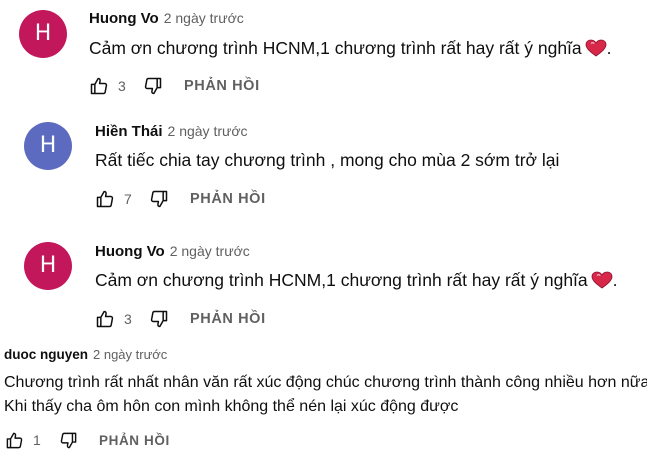  What do you see at coordinates (180, 199) in the screenshot?
I see `comment-actions: 7 PHẢN HỒI` at bounding box center [180, 199].